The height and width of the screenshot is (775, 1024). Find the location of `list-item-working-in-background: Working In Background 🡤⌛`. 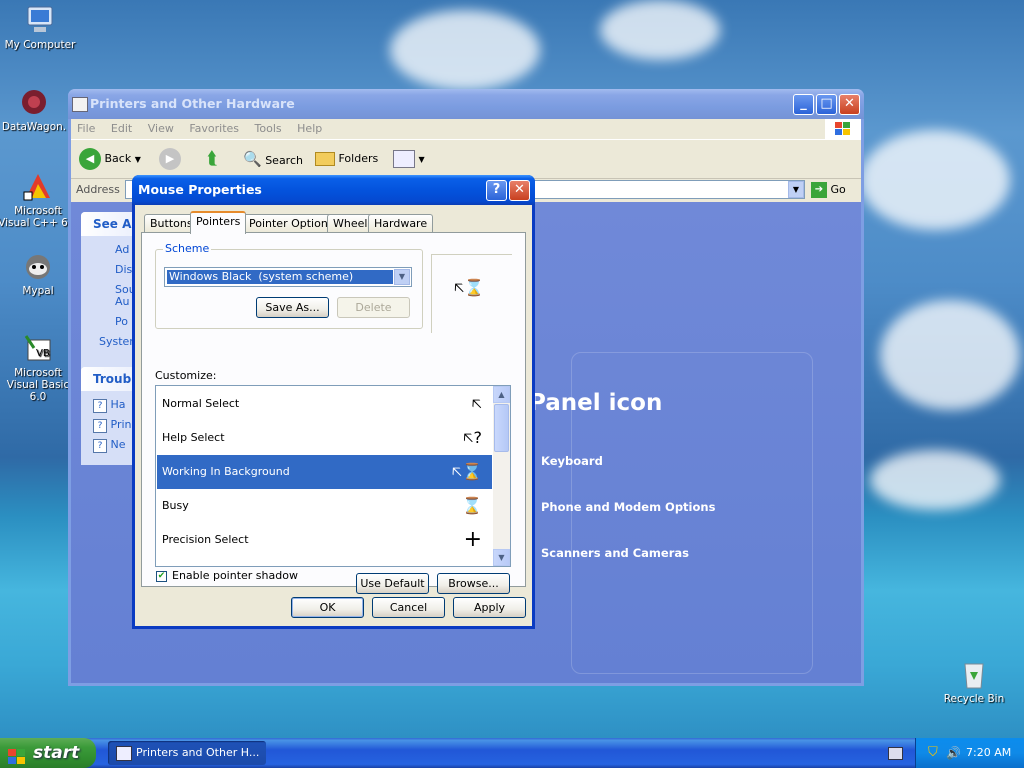

list-item-working-in-background: Working In Background 🡤⌛ is located at coordinates (324, 472).